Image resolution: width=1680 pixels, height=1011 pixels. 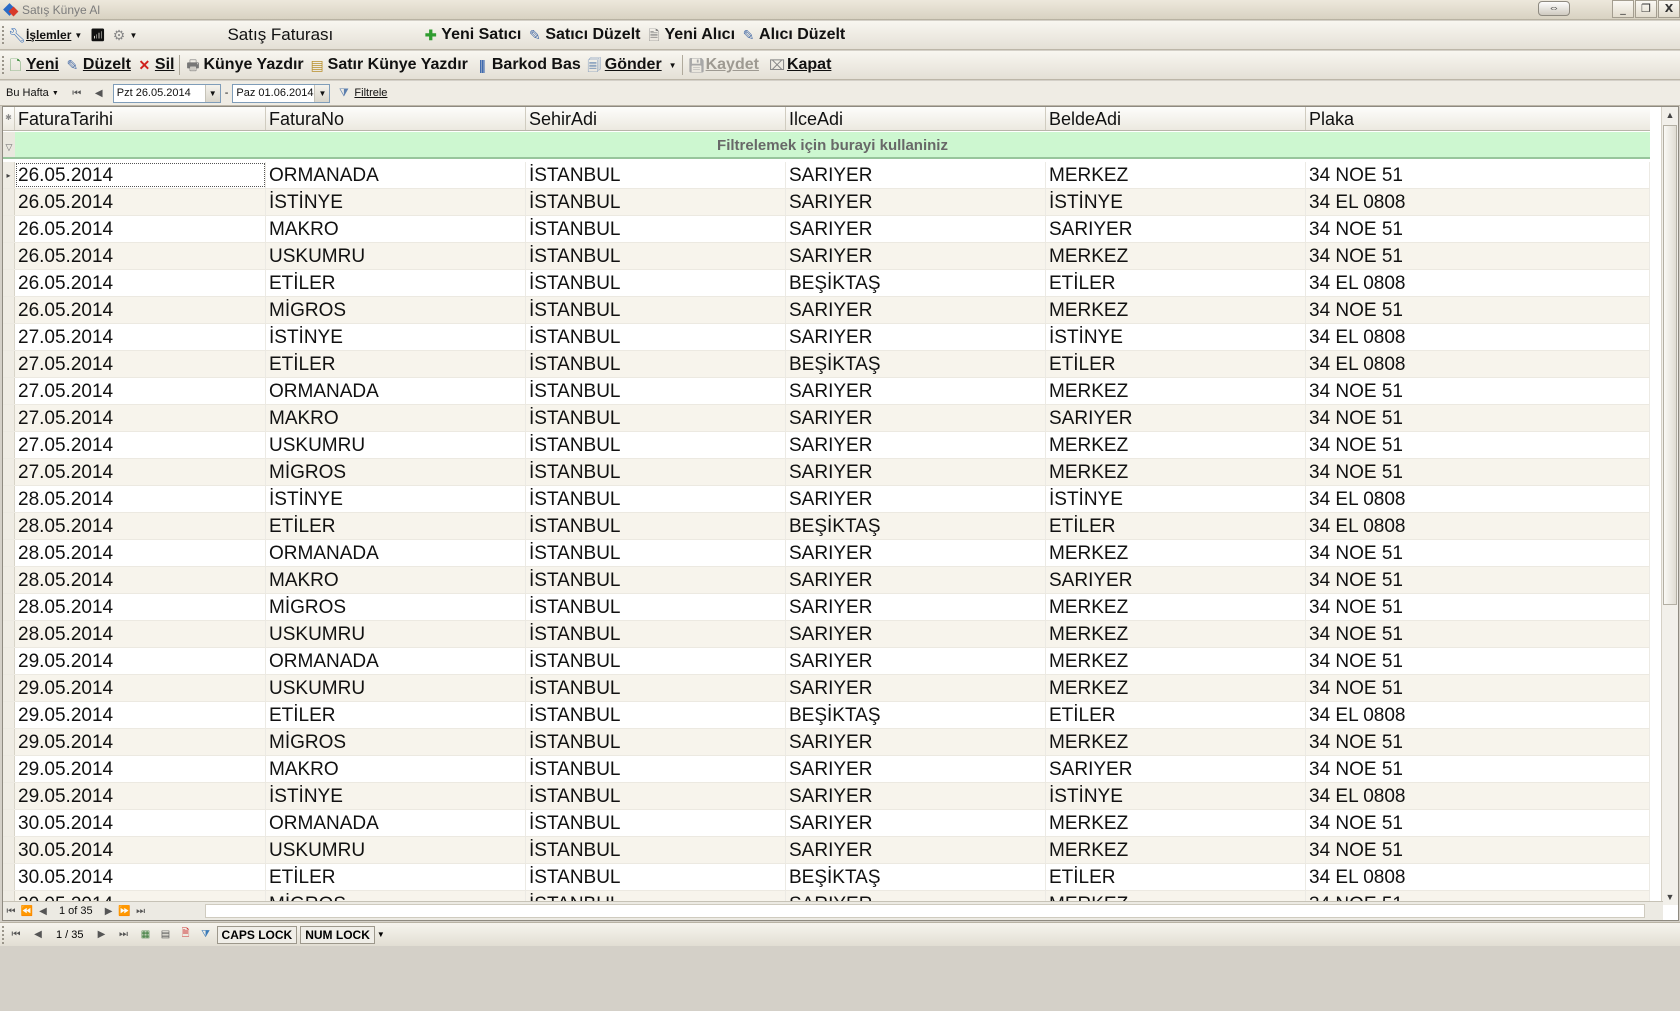 I want to click on last-record-icon: ⏭, so click(x=124, y=934).